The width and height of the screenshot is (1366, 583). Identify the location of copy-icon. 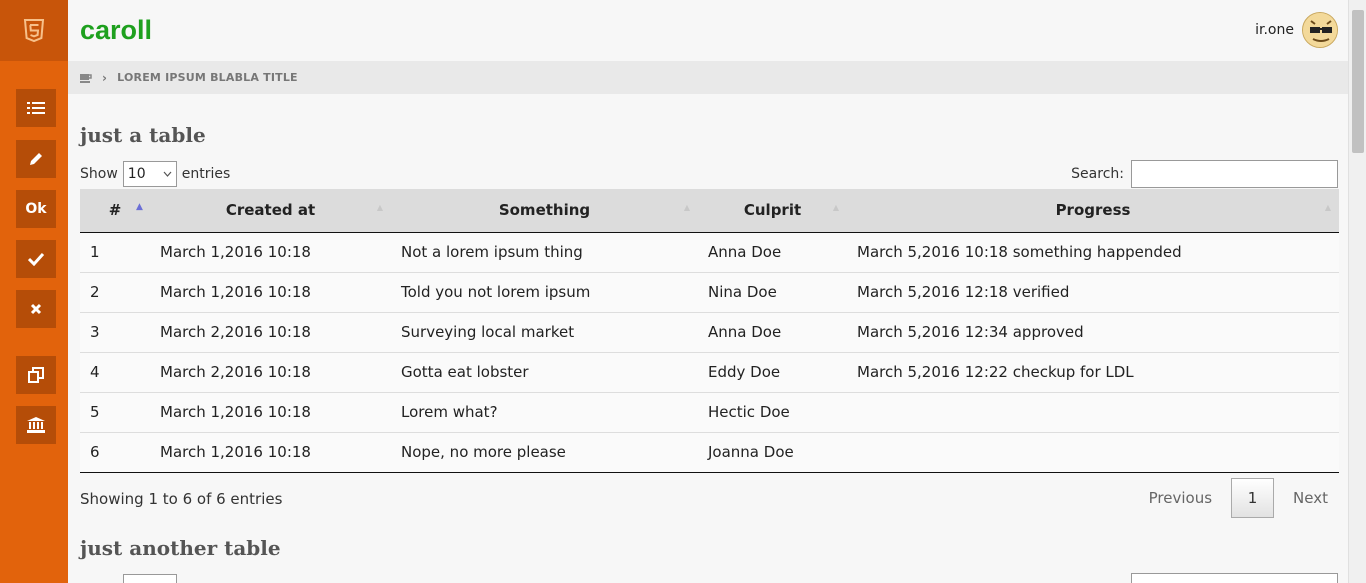
(36, 375).